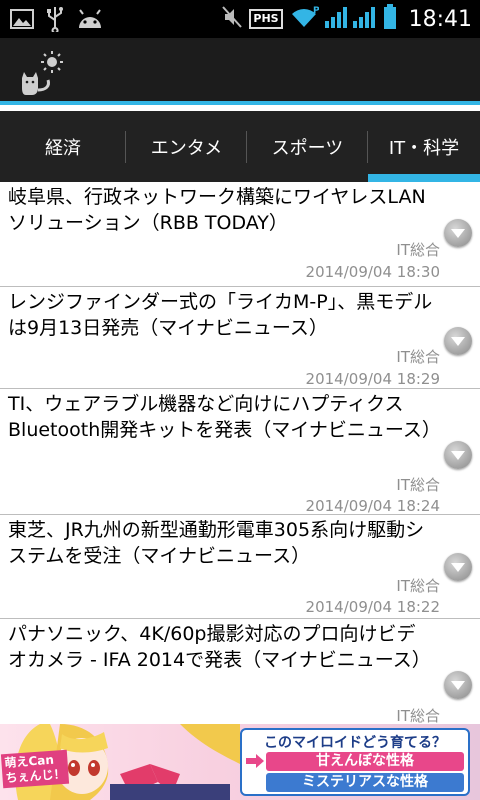 This screenshot has height=800, width=480. Describe the element at coordinates (365, 761) in the screenshot. I see `ad-option-sweet: 甘えんぼな性格` at that location.